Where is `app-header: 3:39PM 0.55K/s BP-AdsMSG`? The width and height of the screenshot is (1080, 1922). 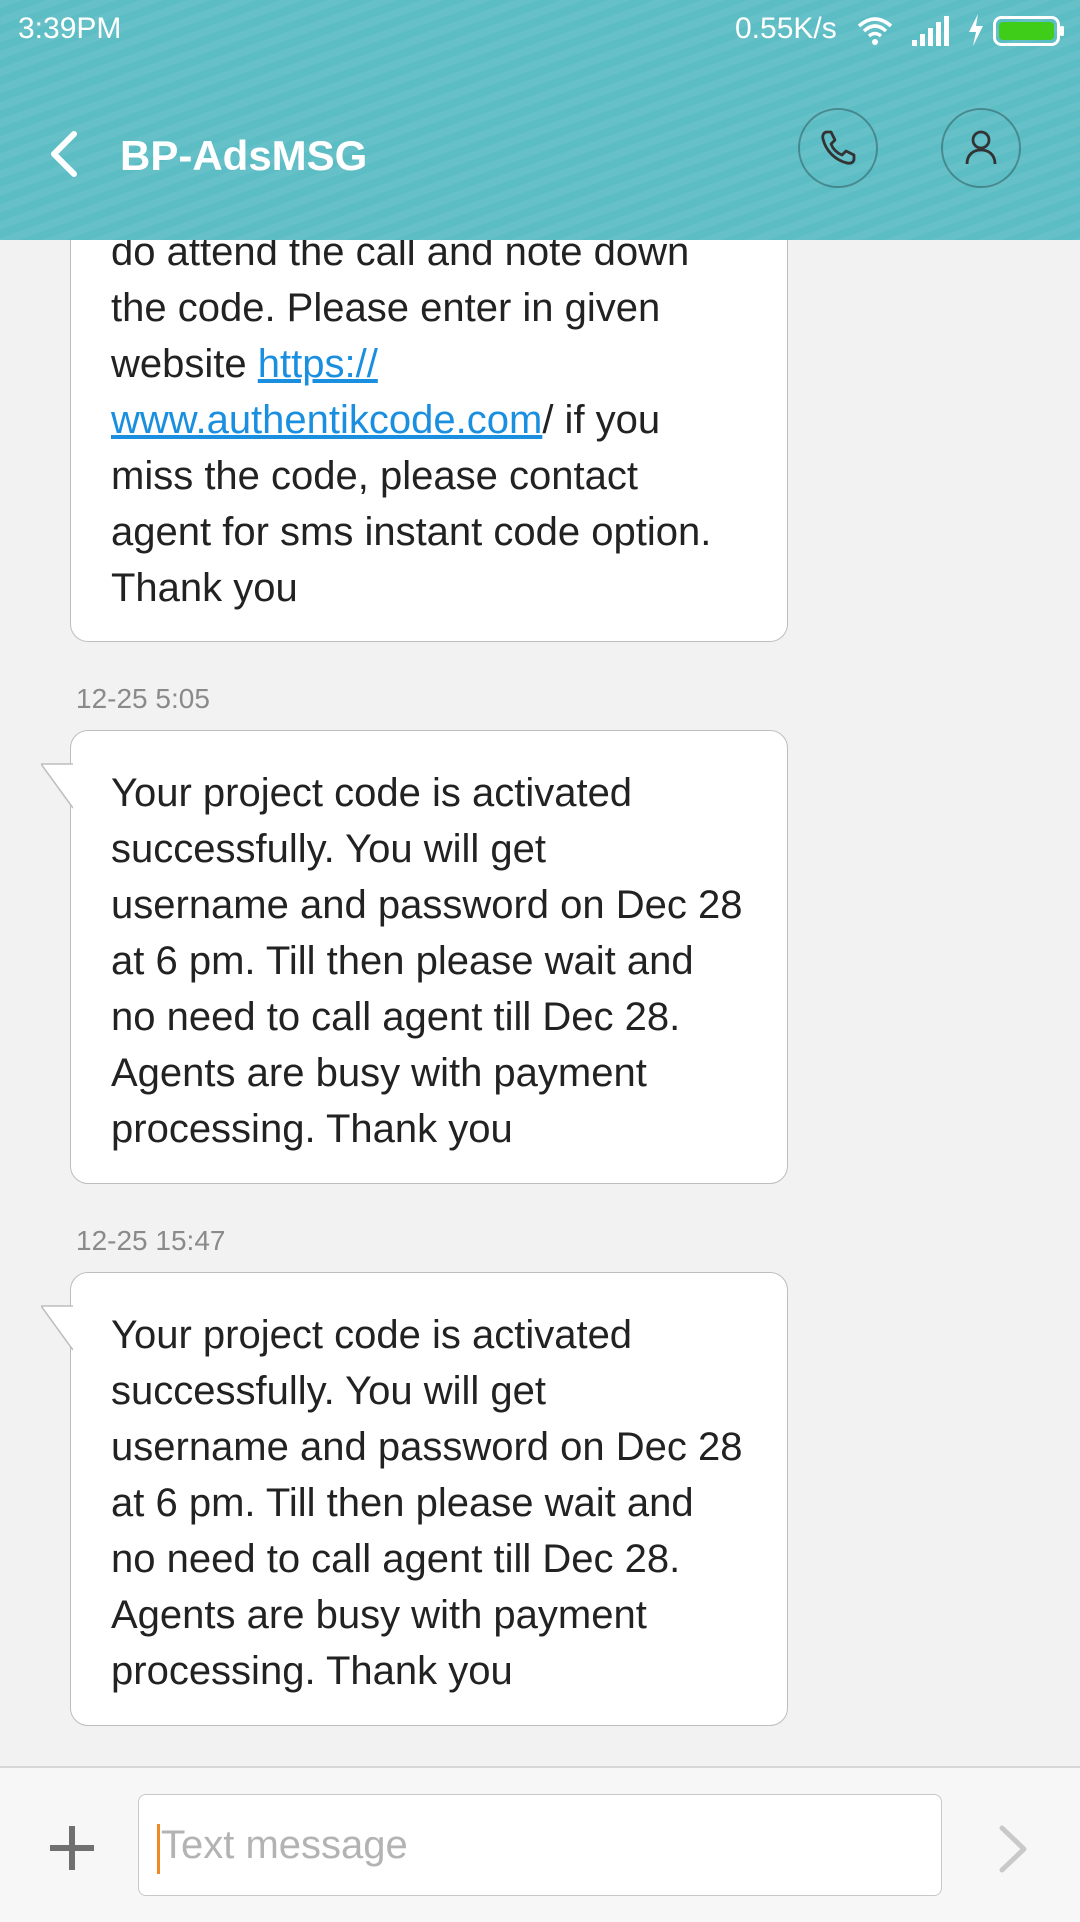 app-header: 3:39PM 0.55K/s BP-AdsMSG is located at coordinates (540, 120).